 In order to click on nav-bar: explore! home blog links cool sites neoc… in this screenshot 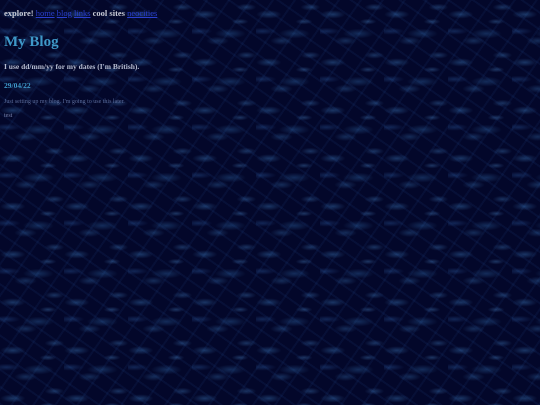, I will do `click(269, 13)`.